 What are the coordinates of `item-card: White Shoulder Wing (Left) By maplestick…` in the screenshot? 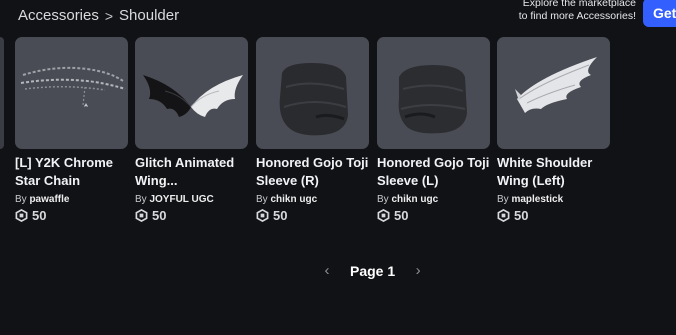 It's located at (553, 130).